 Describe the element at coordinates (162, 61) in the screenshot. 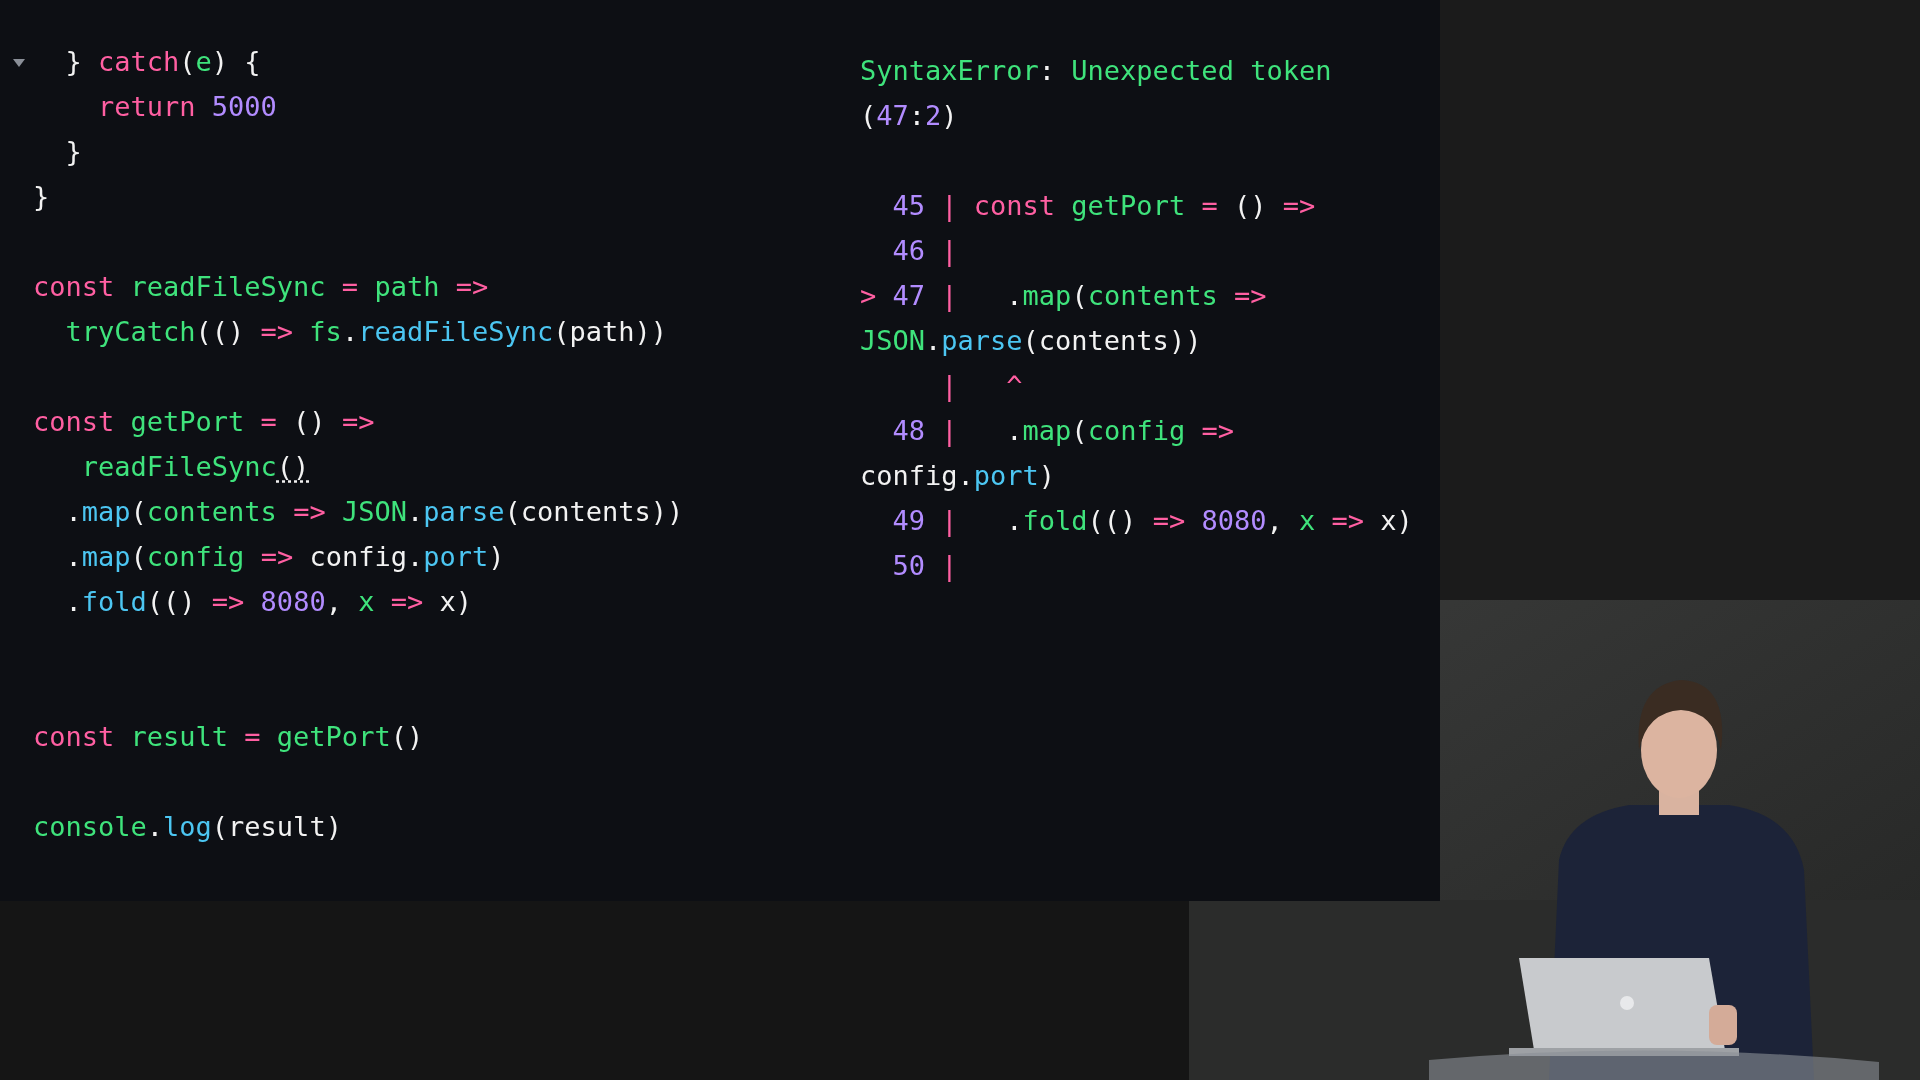

I see `code-line: } catch(e) {` at that location.